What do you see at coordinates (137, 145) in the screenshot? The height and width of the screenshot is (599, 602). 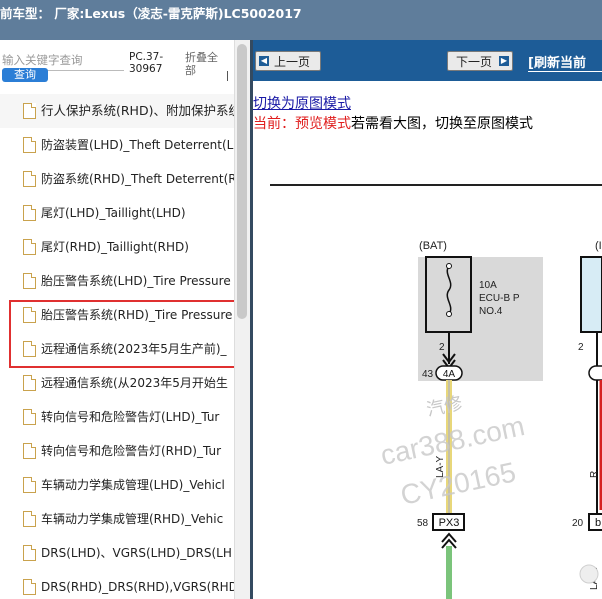 I see `tree-item-label: 防盗装置(LHD)_Theft Deterrent(LH` at bounding box center [137, 145].